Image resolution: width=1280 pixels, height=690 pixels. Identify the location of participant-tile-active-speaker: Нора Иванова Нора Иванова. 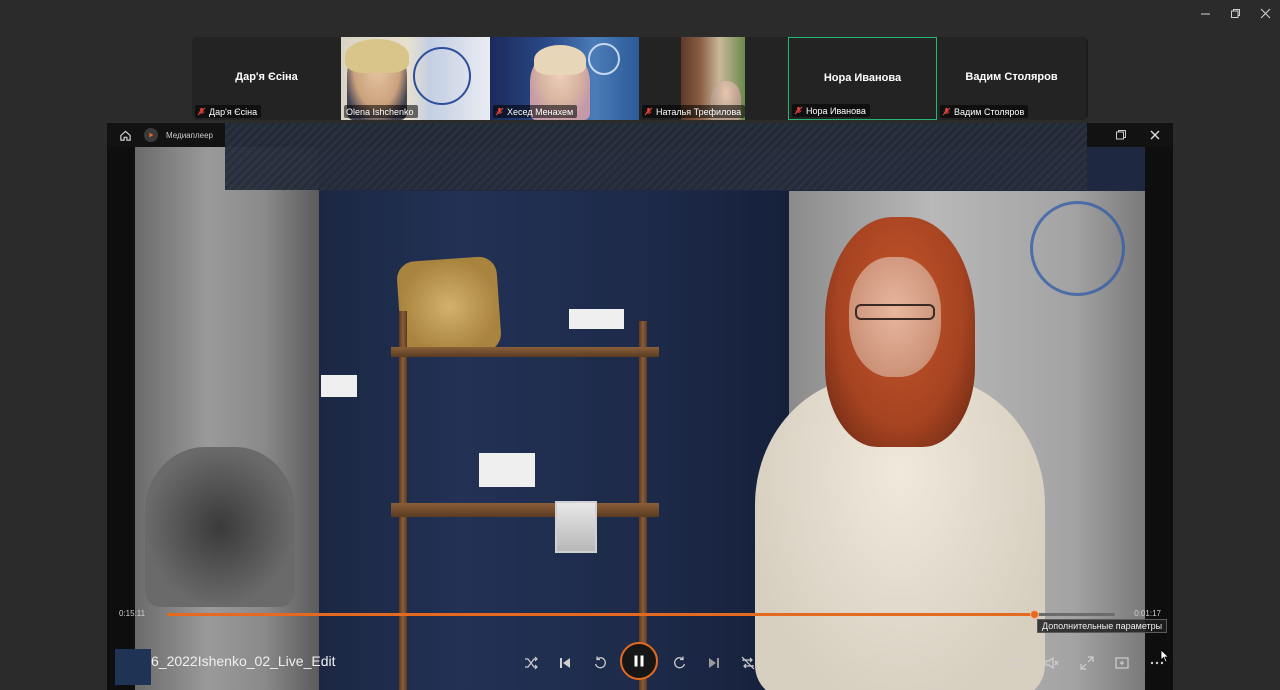
(862, 78).